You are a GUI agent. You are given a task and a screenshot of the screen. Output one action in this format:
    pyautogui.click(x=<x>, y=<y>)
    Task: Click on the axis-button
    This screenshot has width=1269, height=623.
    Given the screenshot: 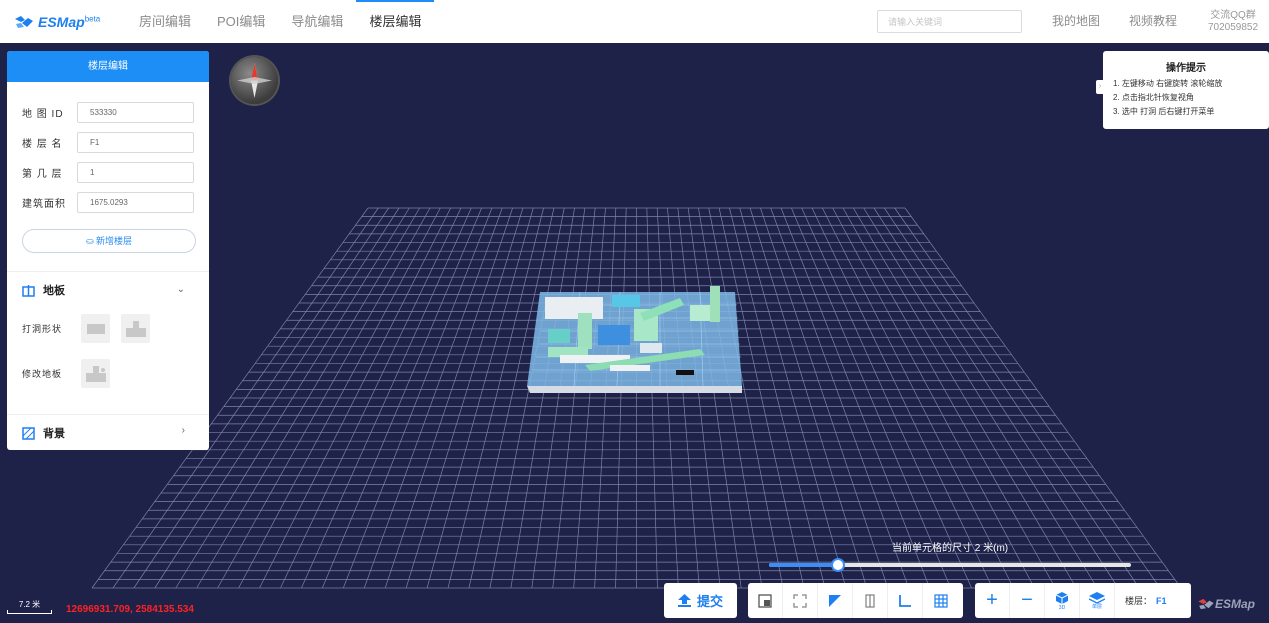 What is the action you would take?
    pyautogui.click(x=905, y=600)
    